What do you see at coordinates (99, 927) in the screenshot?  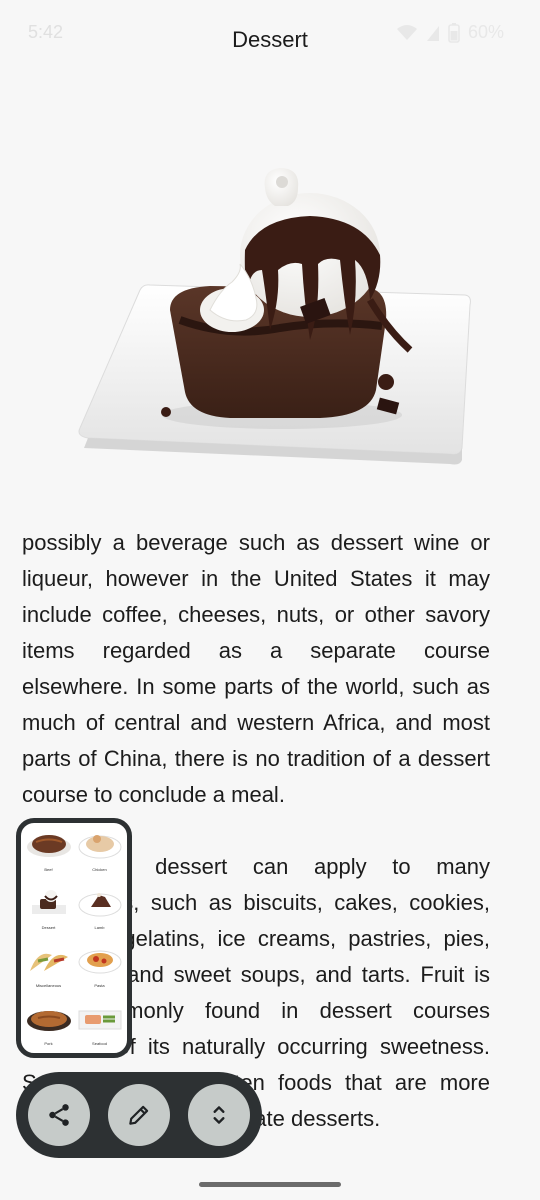 I see `thumbnail-label: Lamb` at bounding box center [99, 927].